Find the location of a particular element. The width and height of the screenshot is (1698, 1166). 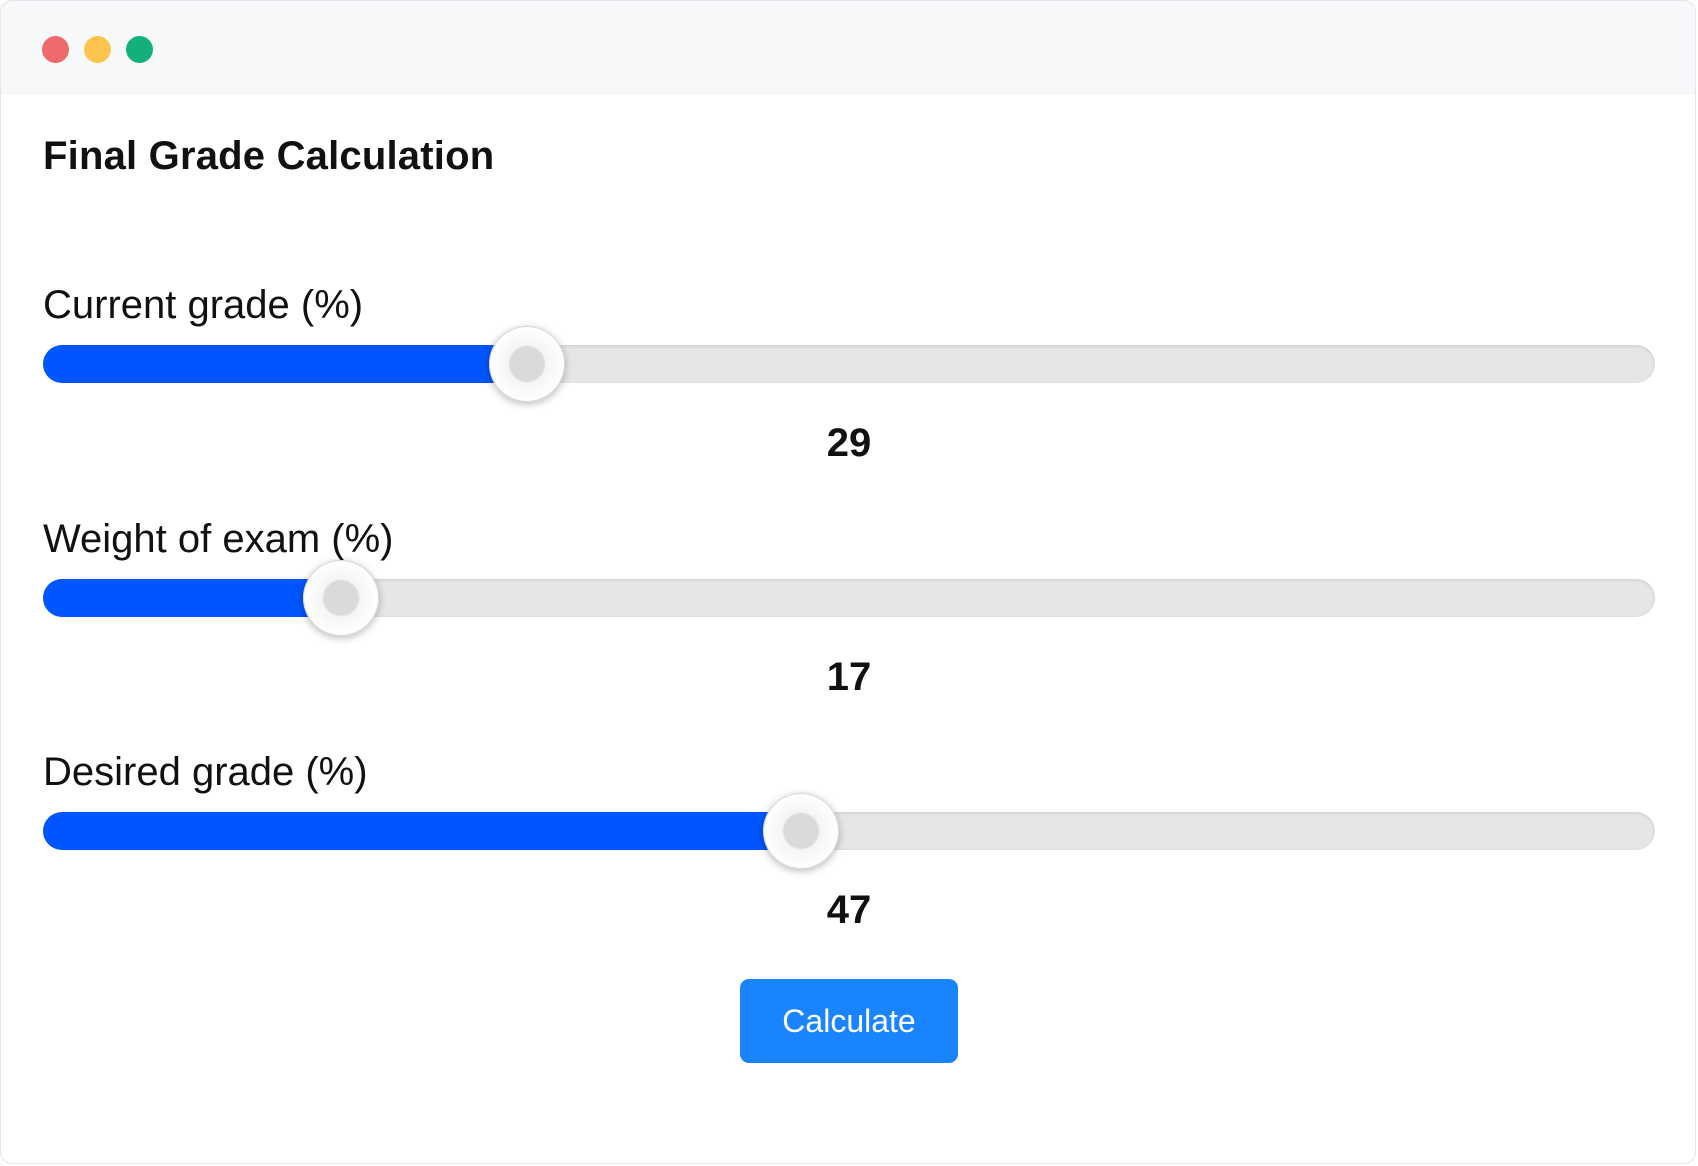

minimize-window-button is located at coordinates (97, 49).